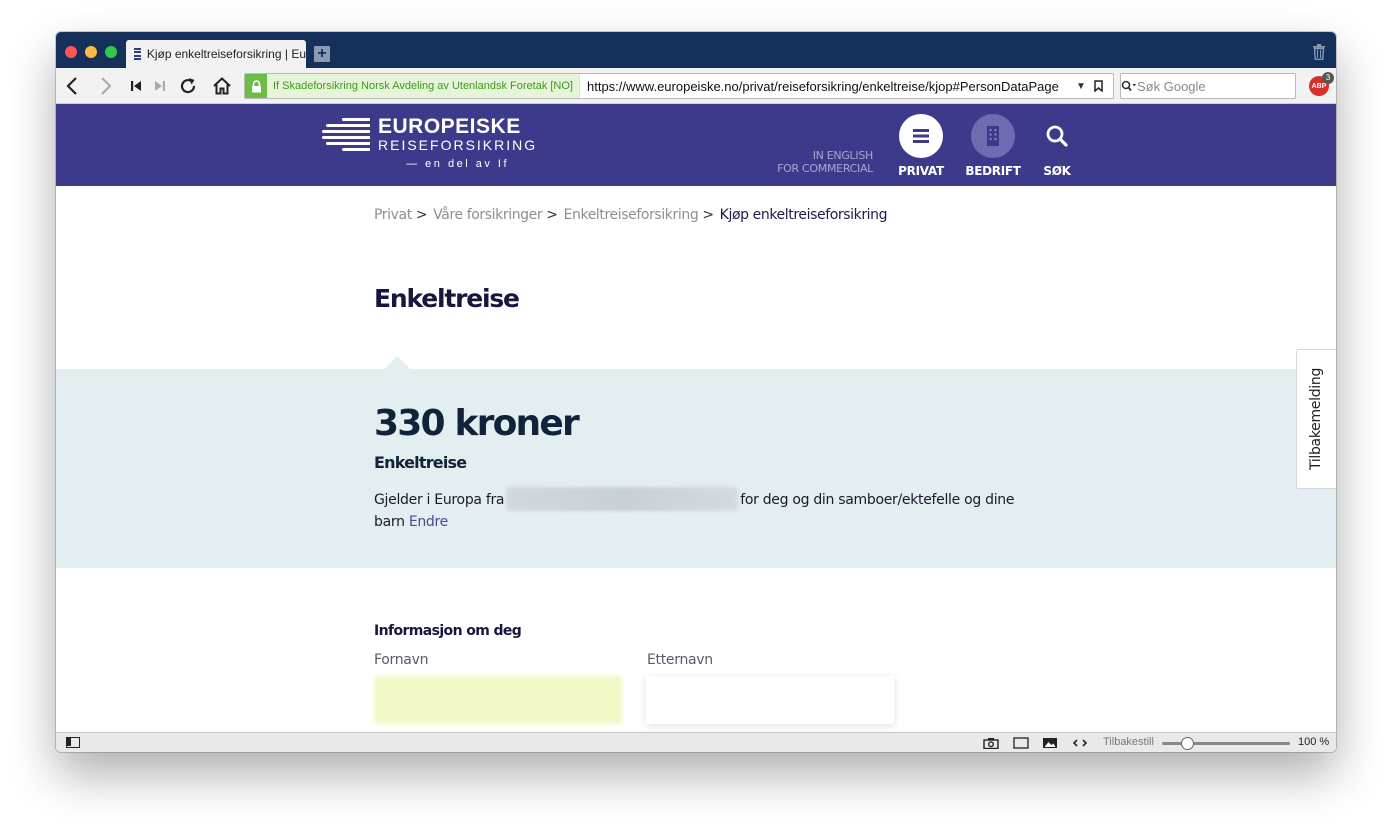 This screenshot has width=1392, height=832. Describe the element at coordinates (622, 499) in the screenshot. I see `redacted-dates` at that location.